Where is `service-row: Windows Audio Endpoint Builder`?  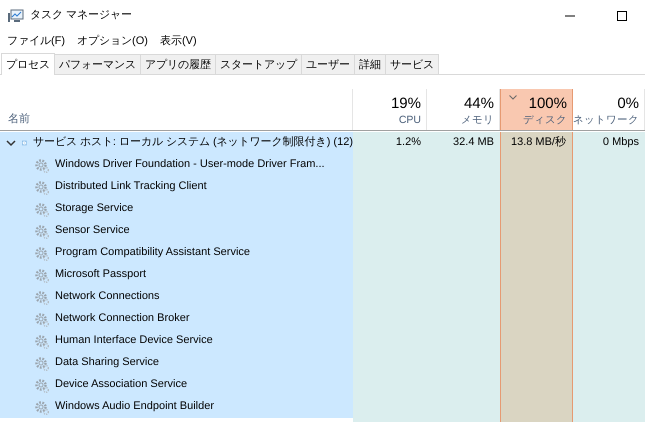
service-row: Windows Audio Endpoint Builder is located at coordinates (176, 407).